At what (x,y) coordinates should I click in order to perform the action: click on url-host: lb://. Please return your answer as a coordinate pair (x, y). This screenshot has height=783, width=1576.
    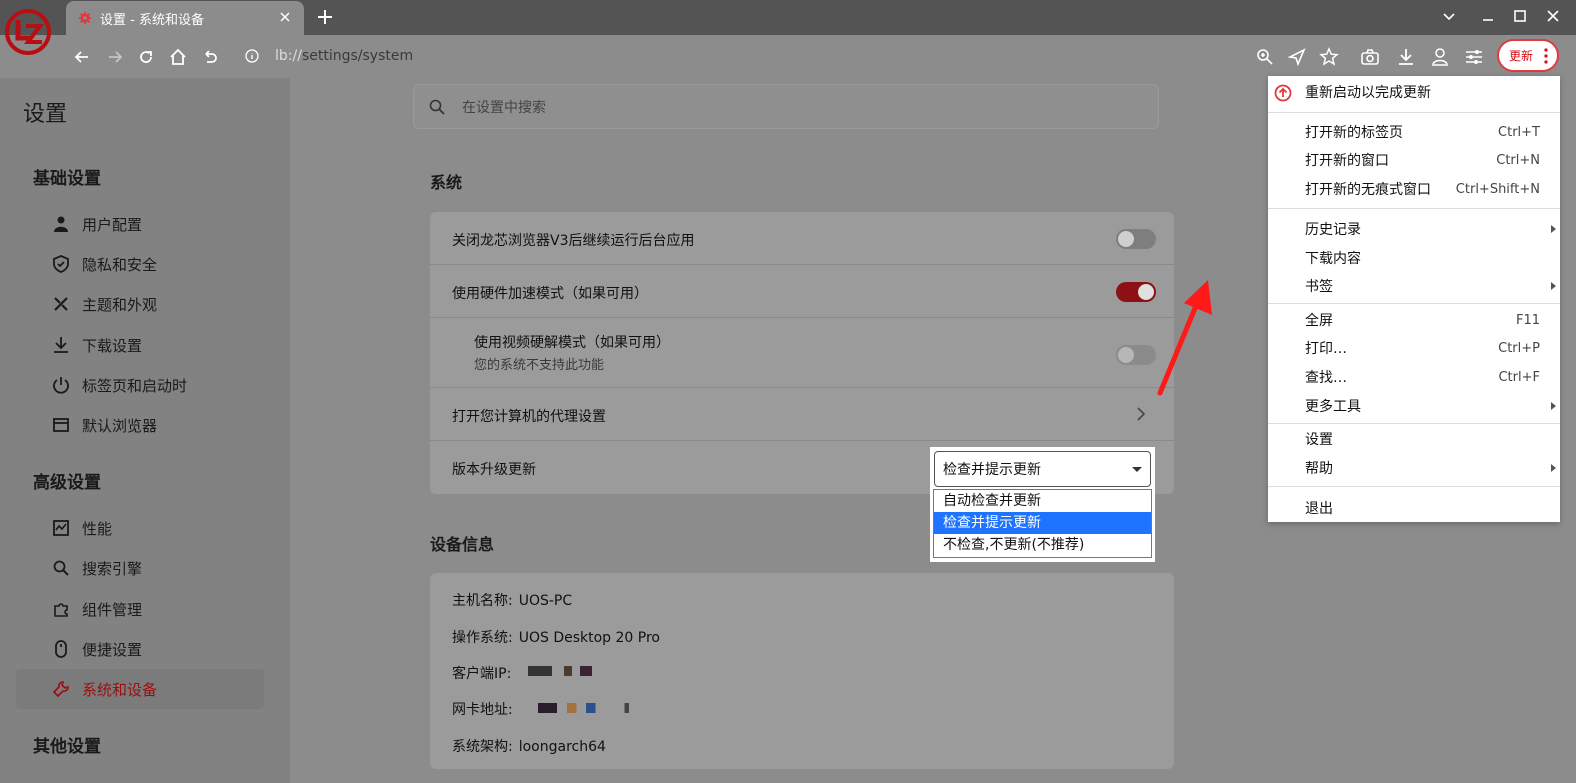
    Looking at the image, I should click on (288, 56).